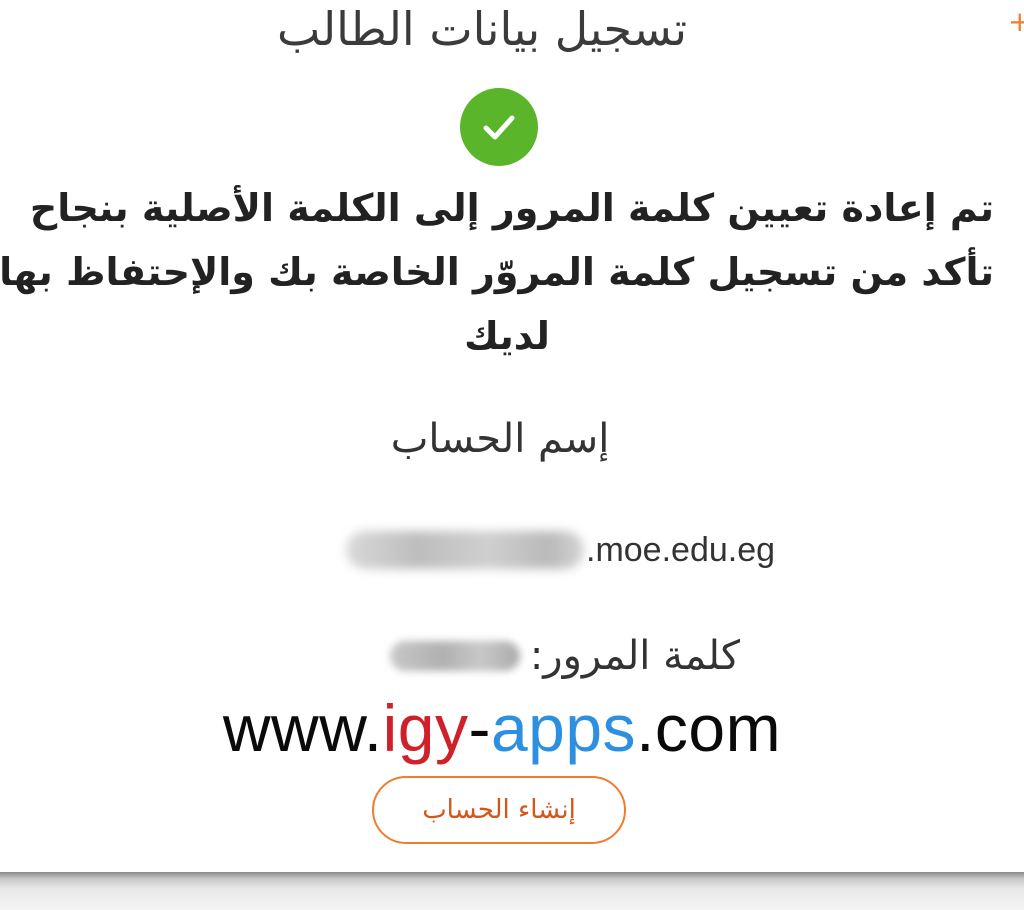 The height and width of the screenshot is (910, 1024). Describe the element at coordinates (454, 656) in the screenshot. I see `blurred-password` at that location.